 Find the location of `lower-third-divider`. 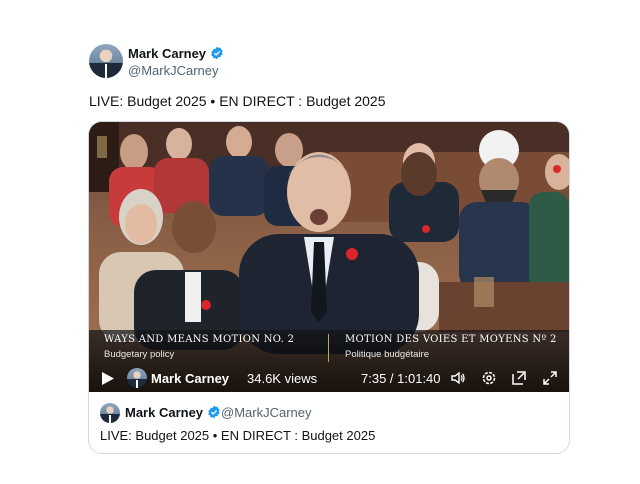

lower-third-divider is located at coordinates (328, 348).